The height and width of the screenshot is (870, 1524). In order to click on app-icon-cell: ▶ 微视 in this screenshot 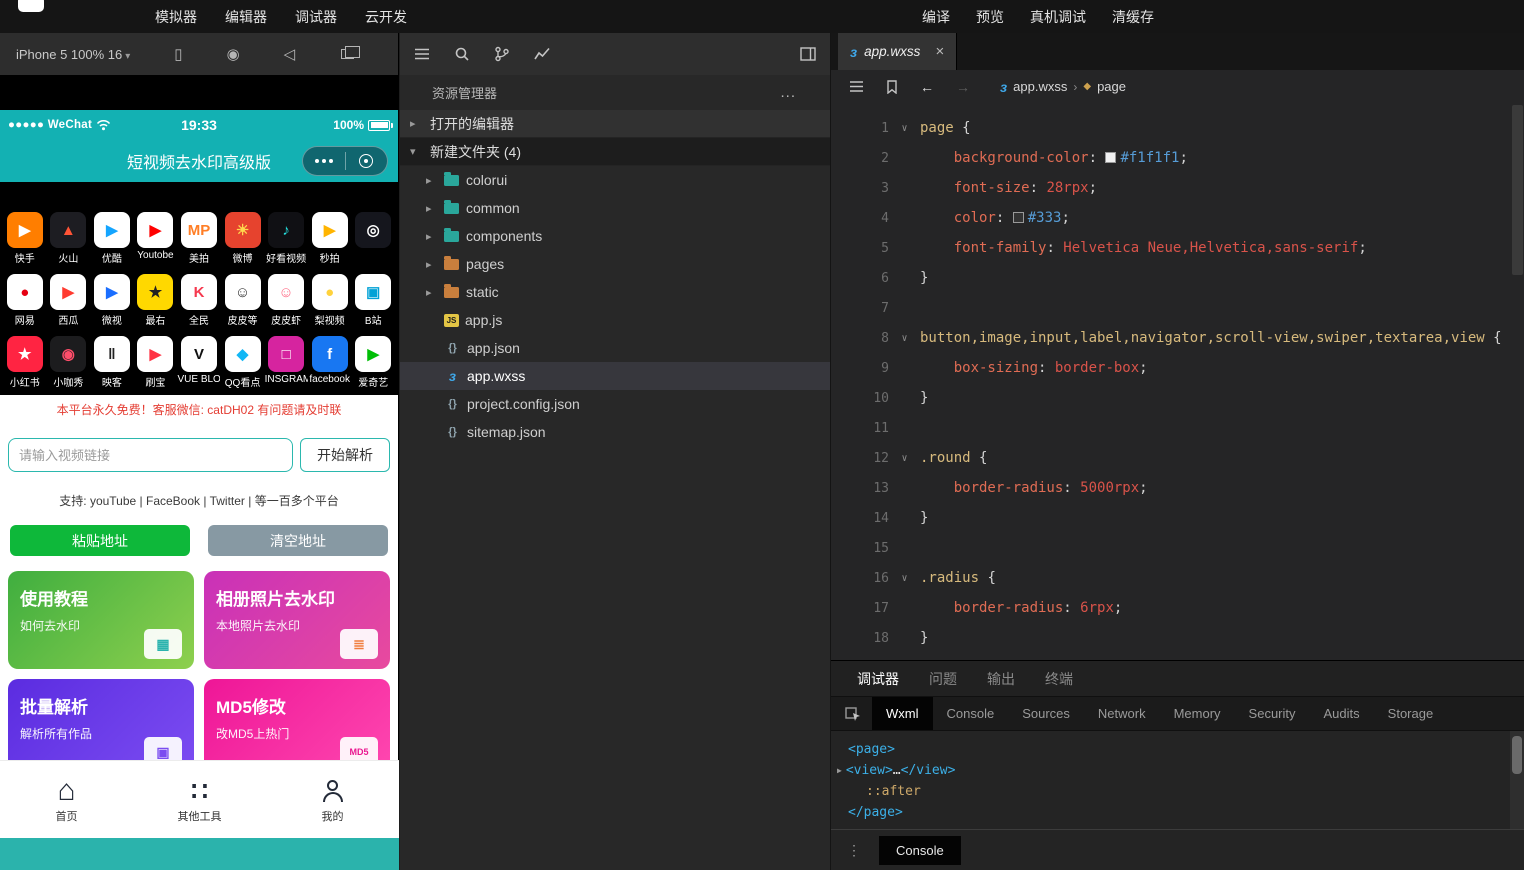, I will do `click(112, 300)`.